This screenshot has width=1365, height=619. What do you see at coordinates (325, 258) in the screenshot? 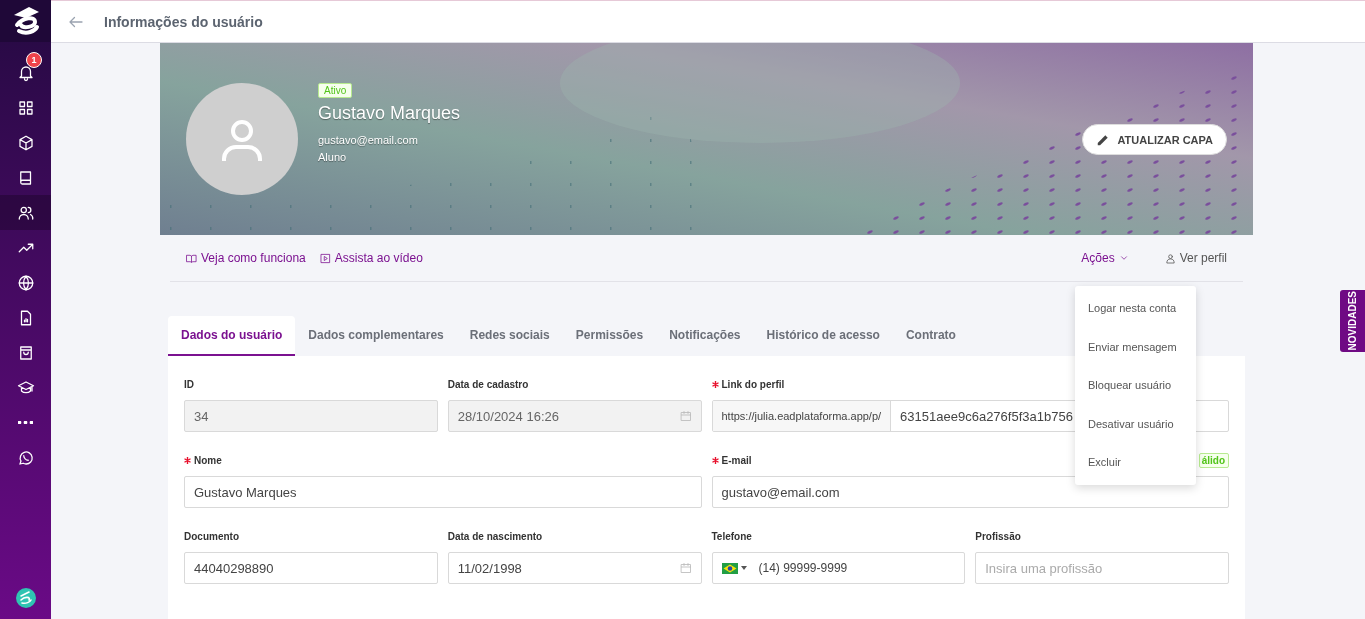
I see `play-icon` at bounding box center [325, 258].